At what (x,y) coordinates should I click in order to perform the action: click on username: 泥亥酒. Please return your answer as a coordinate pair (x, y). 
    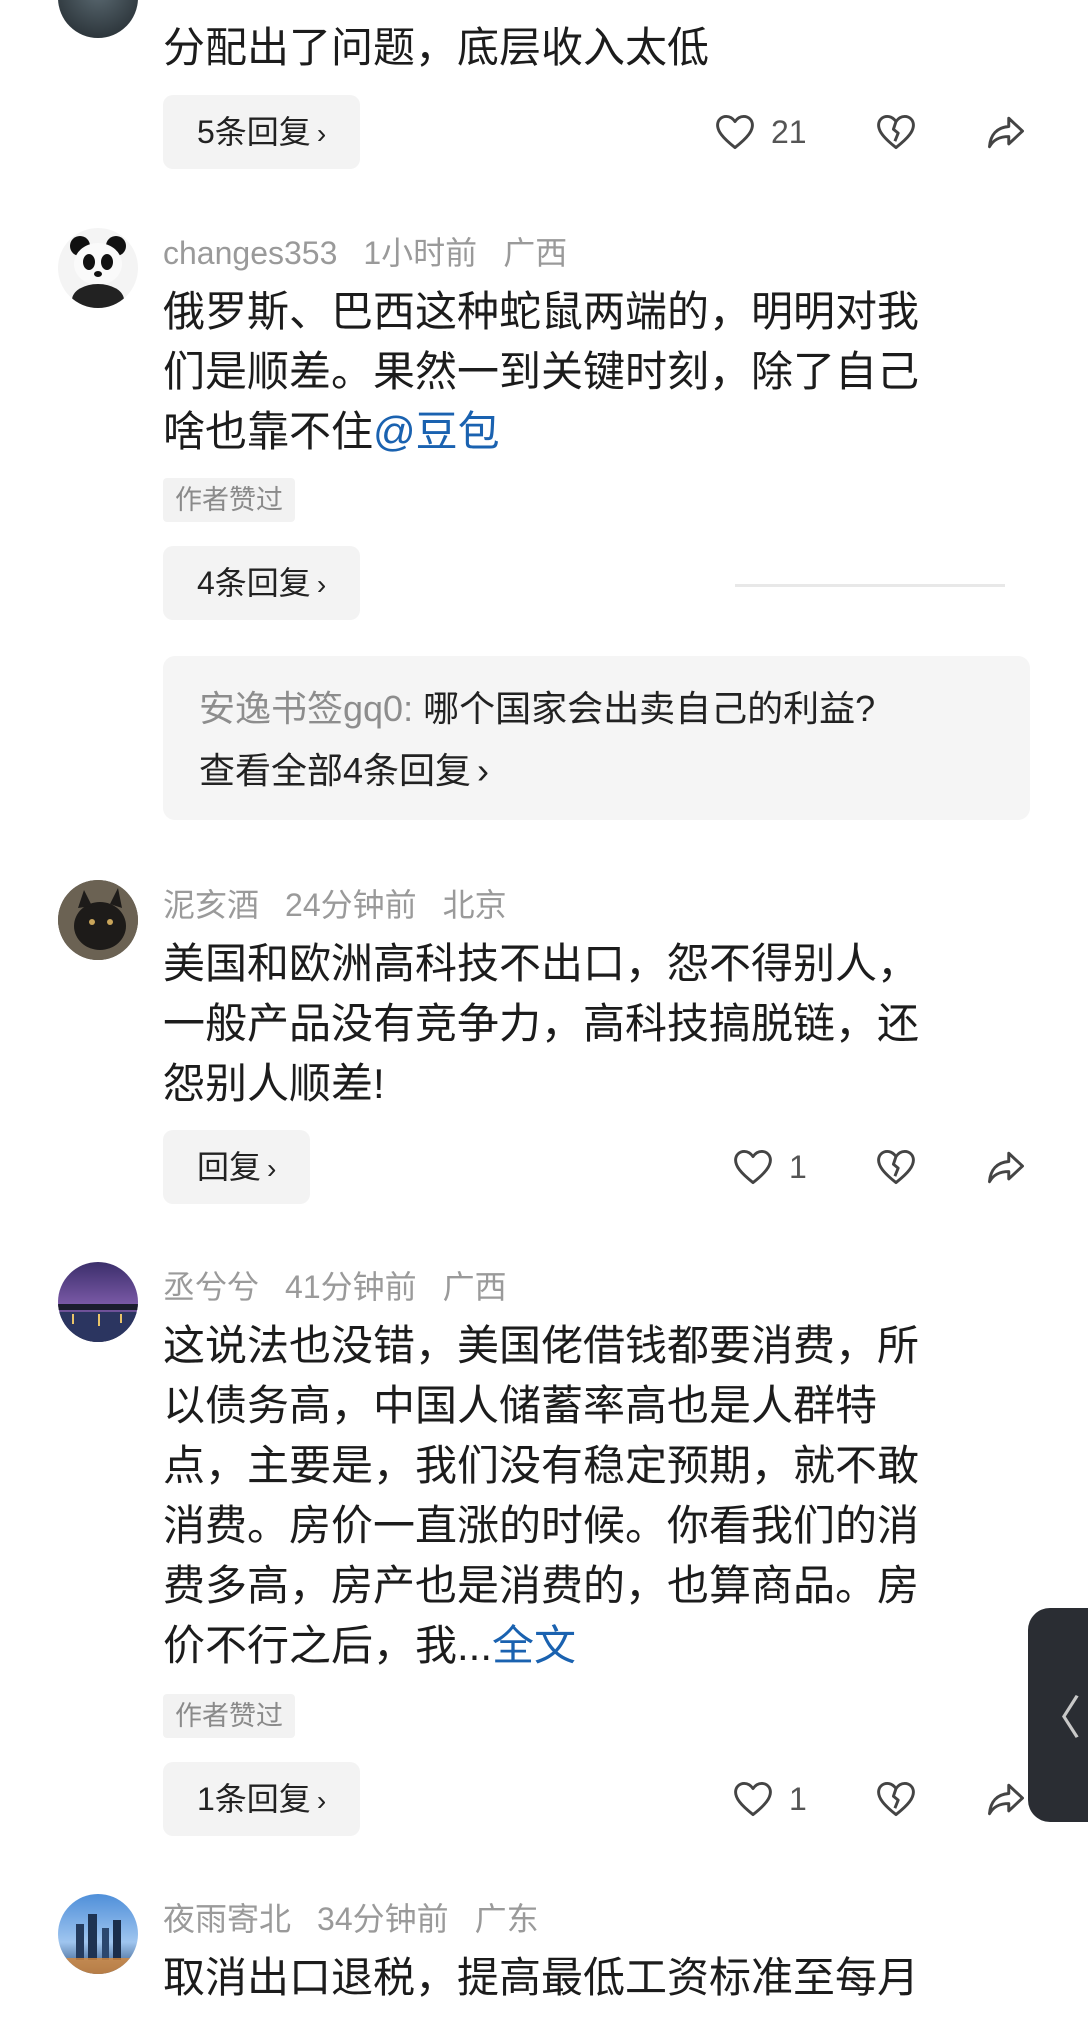
    Looking at the image, I should click on (211, 905).